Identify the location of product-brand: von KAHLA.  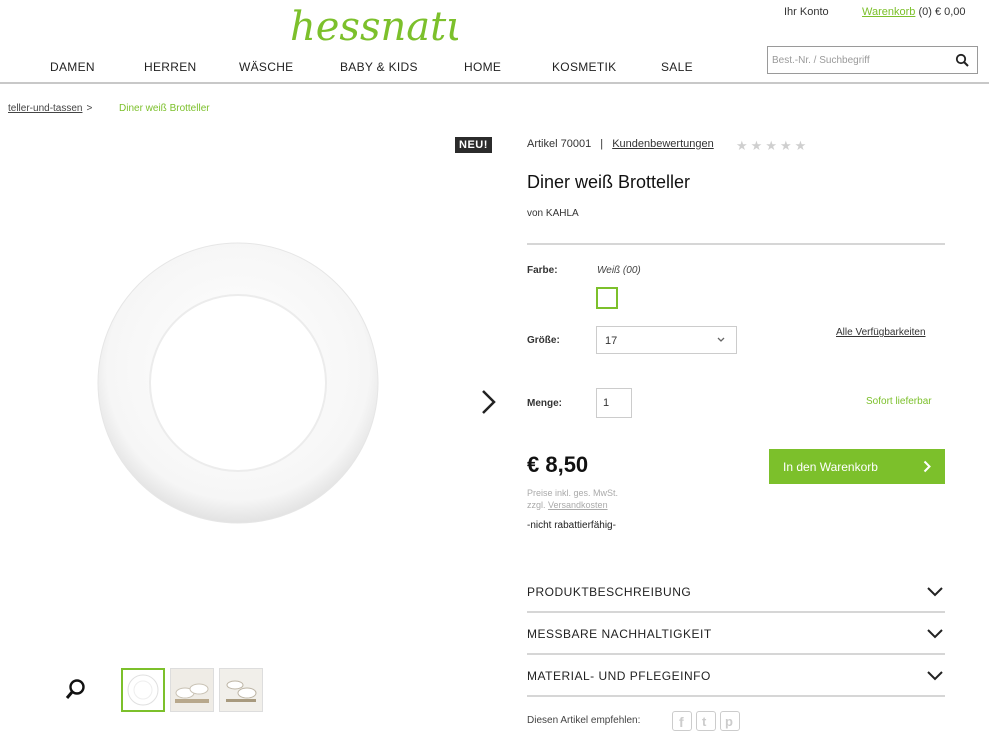
(553, 213).